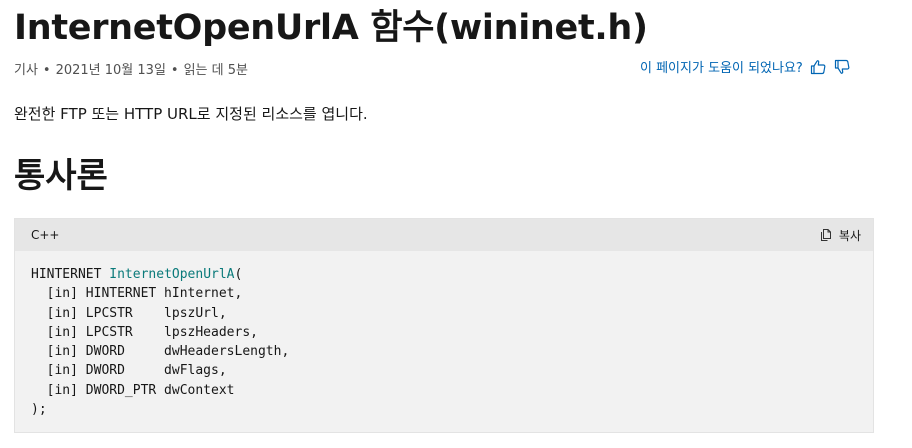 Image resolution: width=912 pixels, height=448 pixels. I want to click on code-text: );, so click(39, 410).